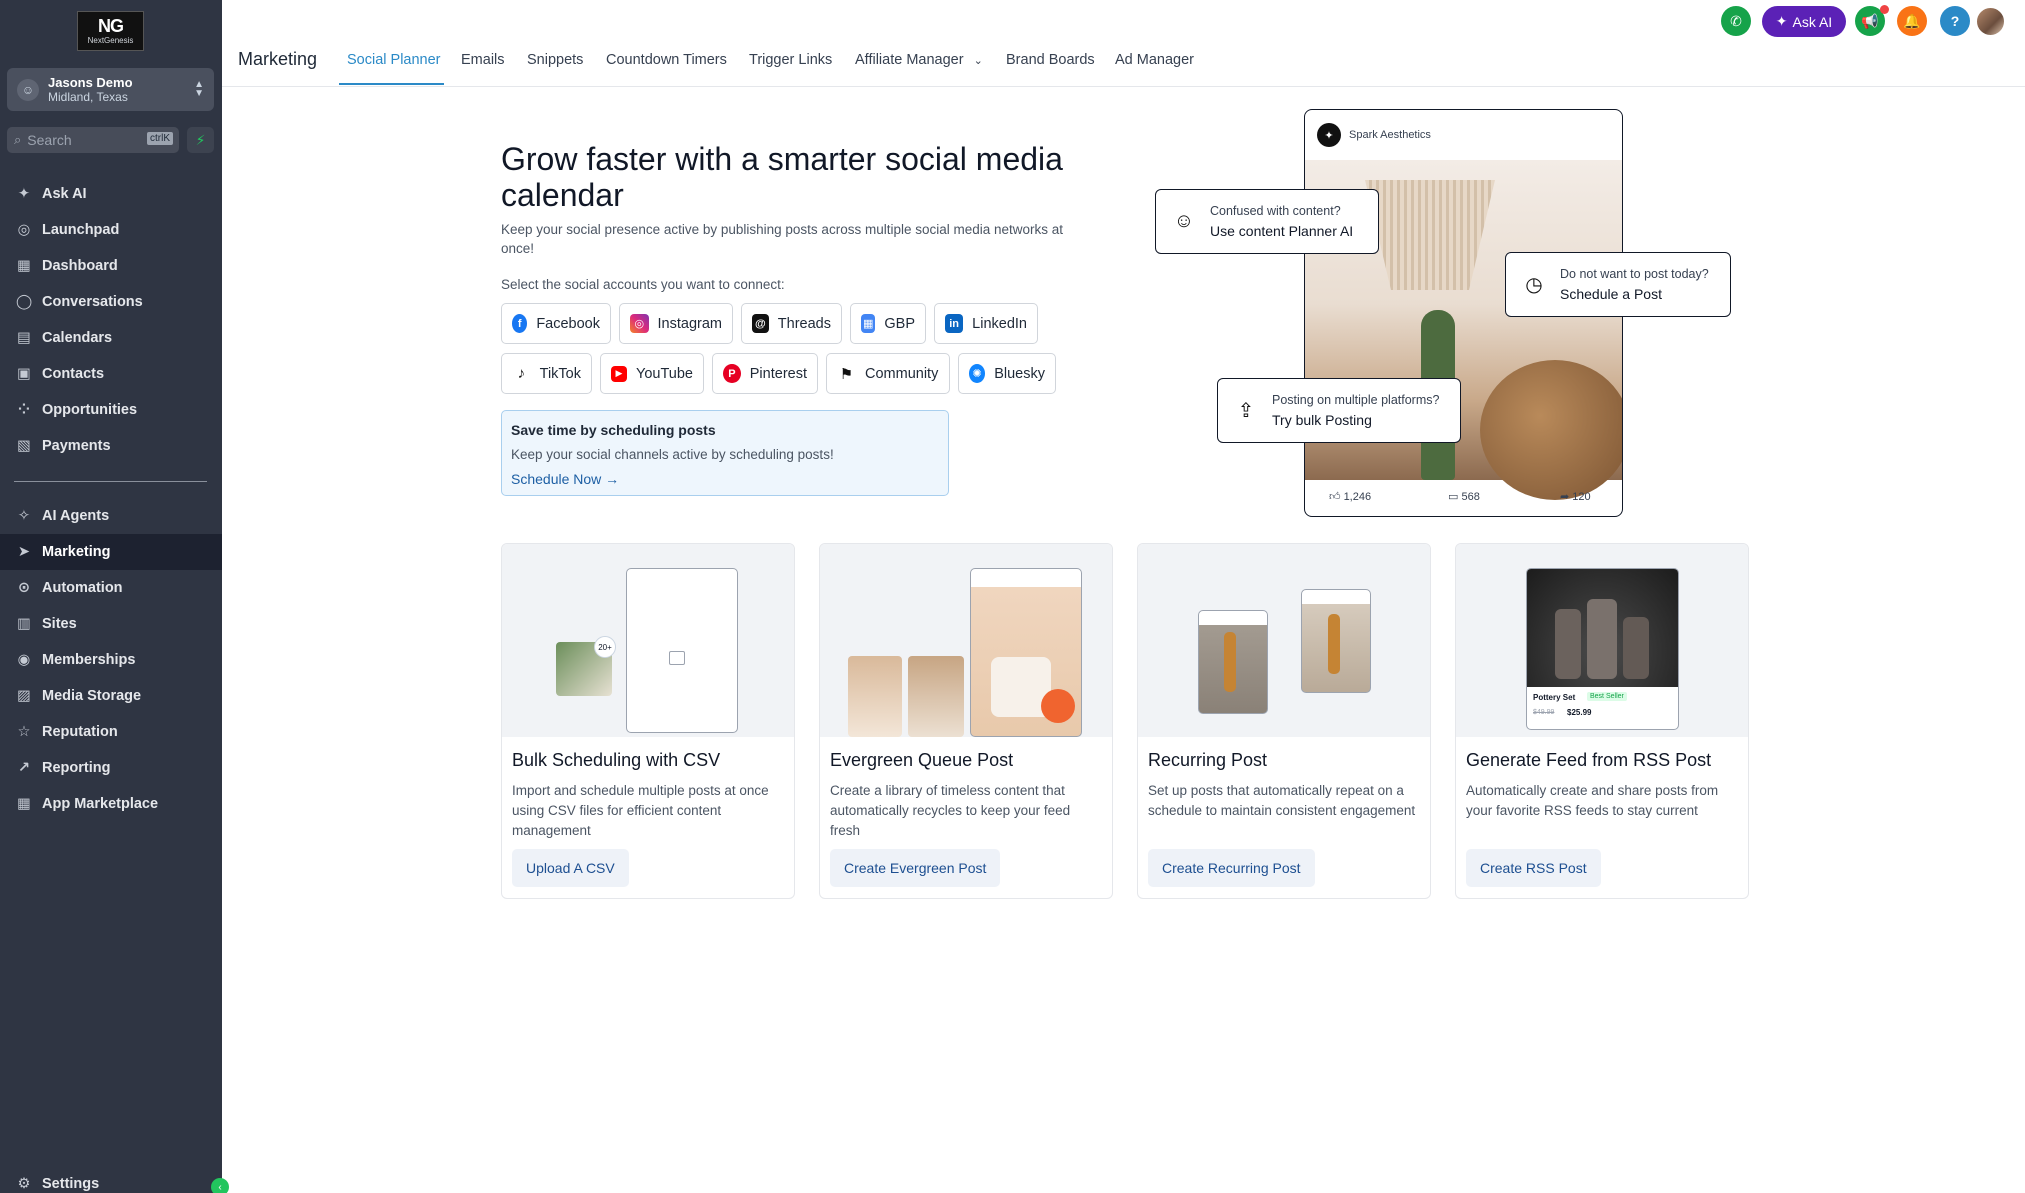 Image resolution: width=2025 pixels, height=1193 pixels. I want to click on connect-gbp-button: ▦ GBP, so click(888, 323).